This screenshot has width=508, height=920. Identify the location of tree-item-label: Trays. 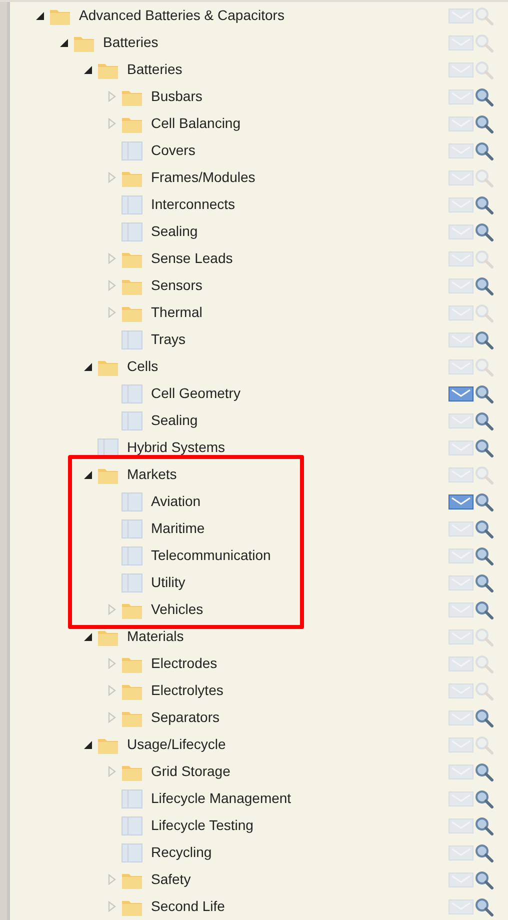
(168, 339).